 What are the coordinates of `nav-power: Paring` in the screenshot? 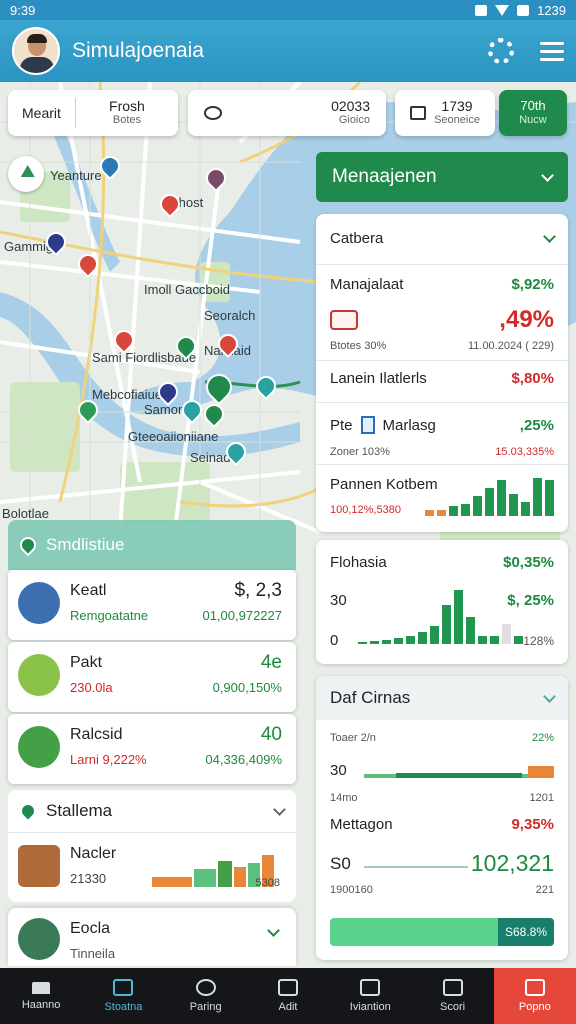 It's located at (206, 996).